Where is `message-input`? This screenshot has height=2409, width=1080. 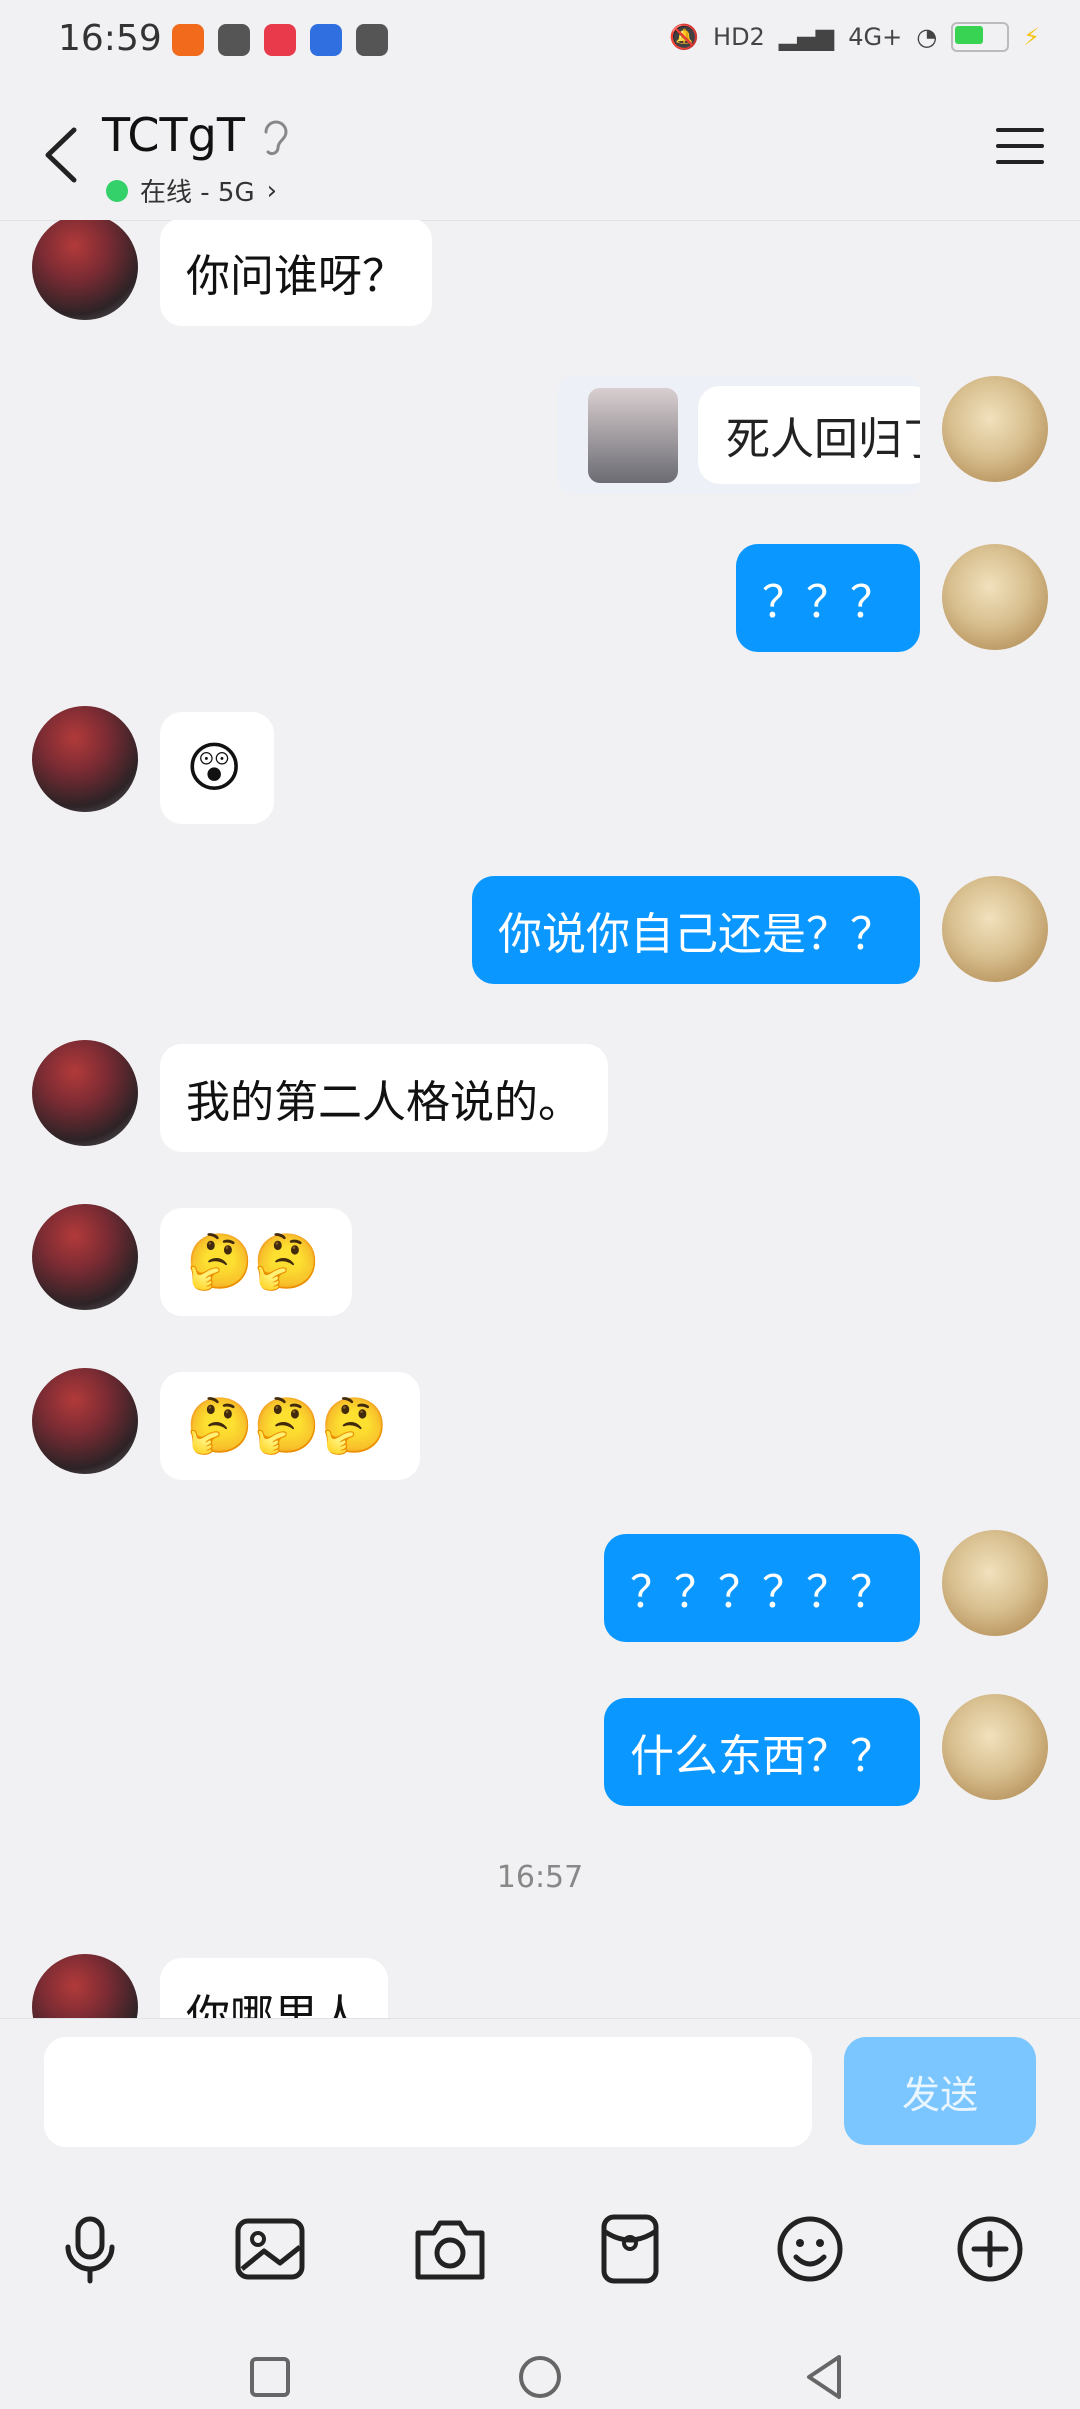
message-input is located at coordinates (428, 2092).